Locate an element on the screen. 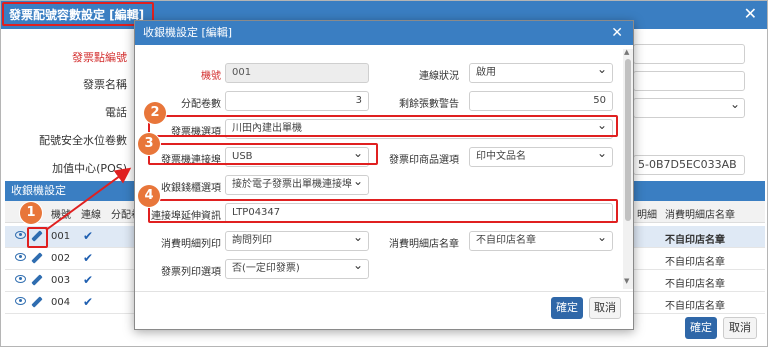 This screenshot has height=347, width=768. step-badge-4: 4 is located at coordinates (149, 196).